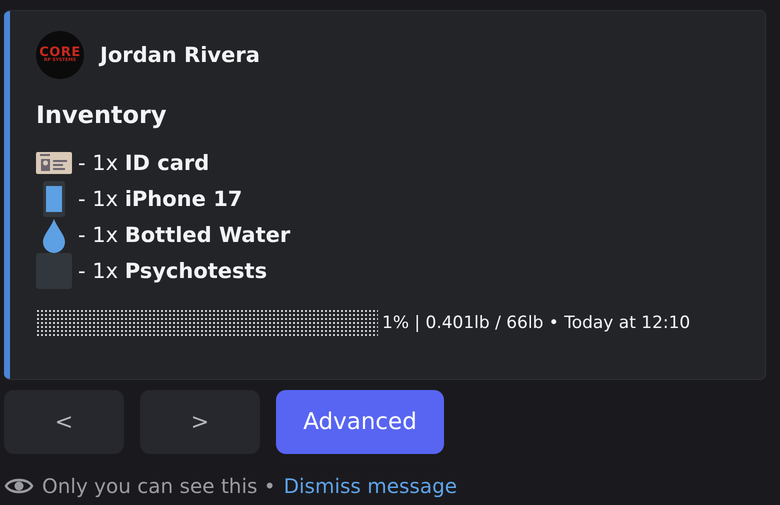 The width and height of the screenshot is (780, 505). What do you see at coordinates (184, 235) in the screenshot?
I see `inventory-item: - 1x Bottled Water` at bounding box center [184, 235].